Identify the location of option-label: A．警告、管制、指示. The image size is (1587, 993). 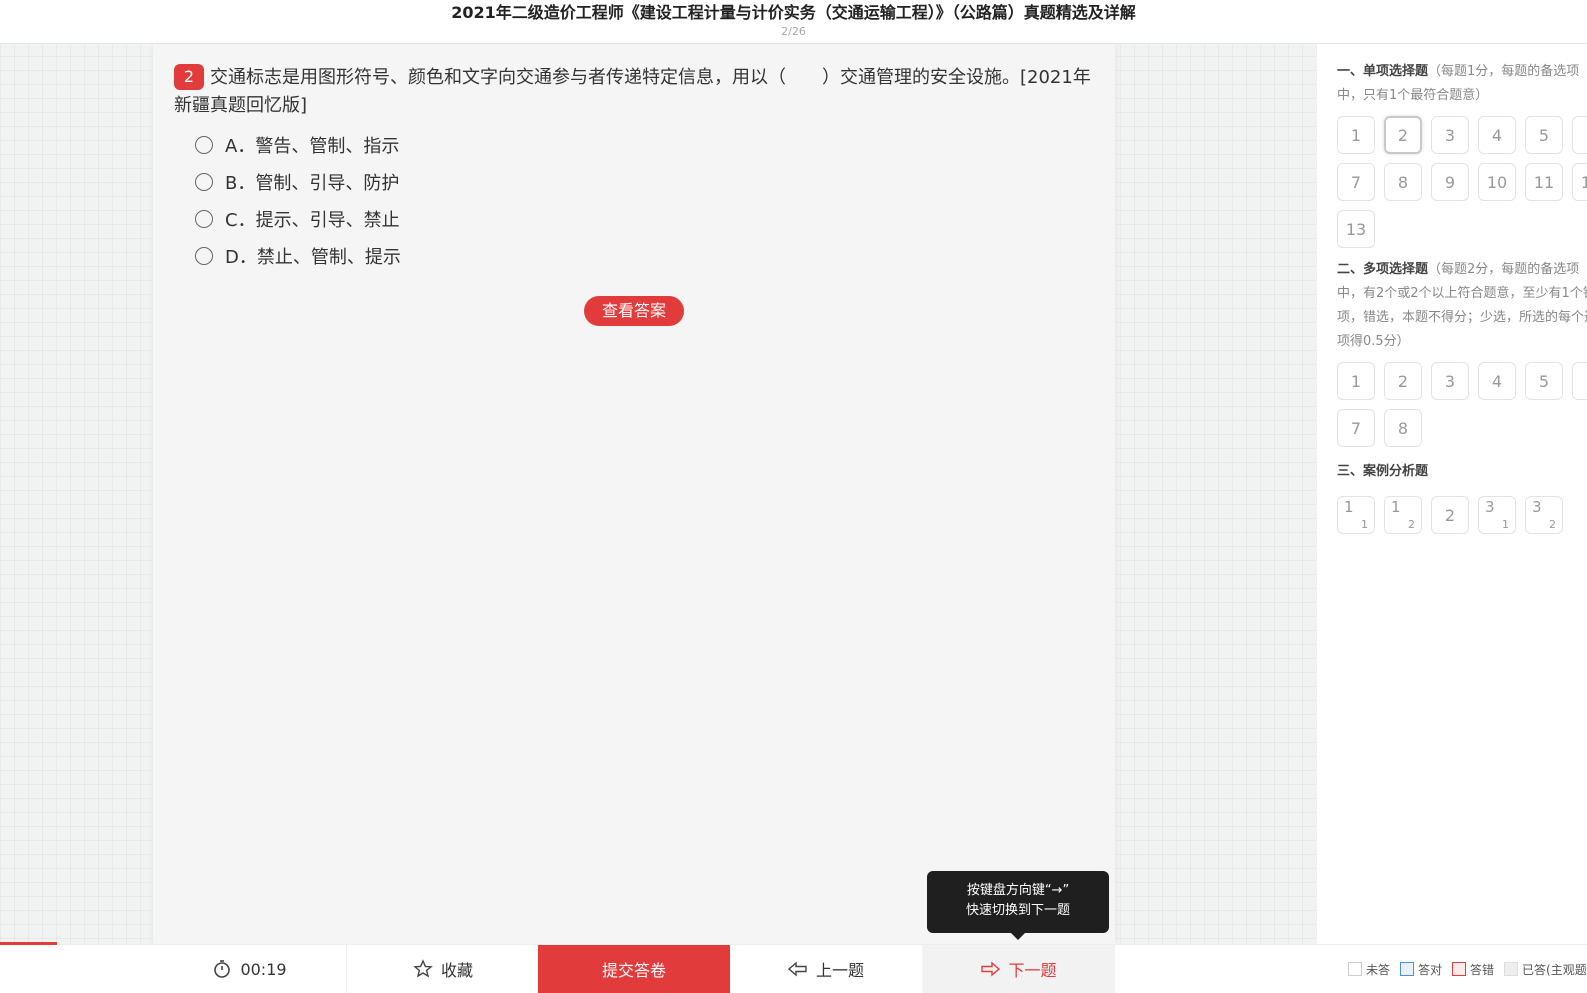
(312, 146).